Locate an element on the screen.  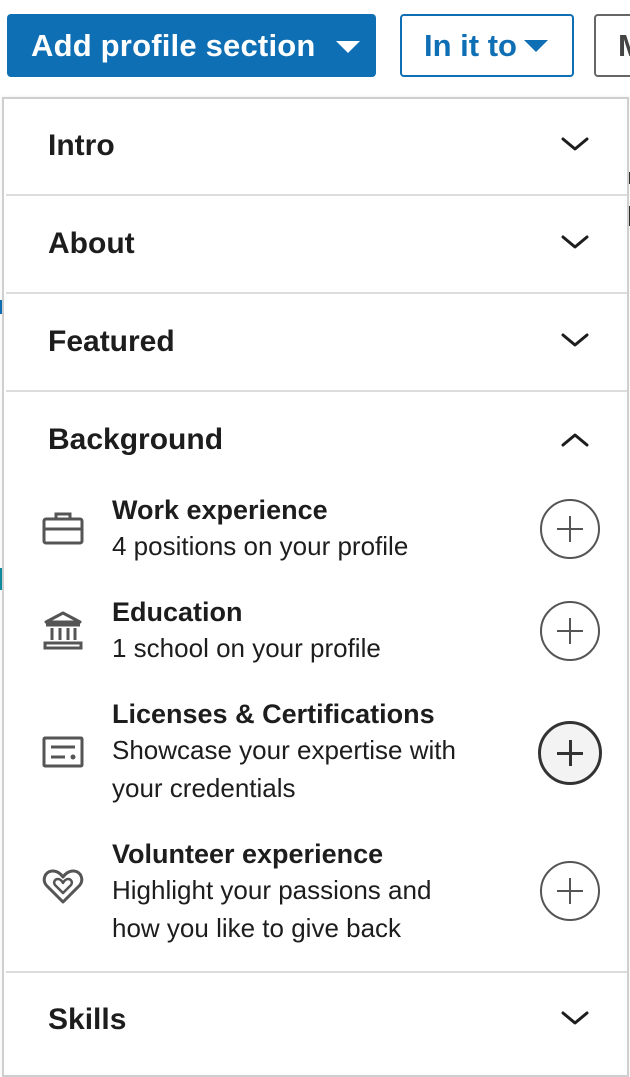
item-name: Licenses & Certifications is located at coordinates (273, 714).